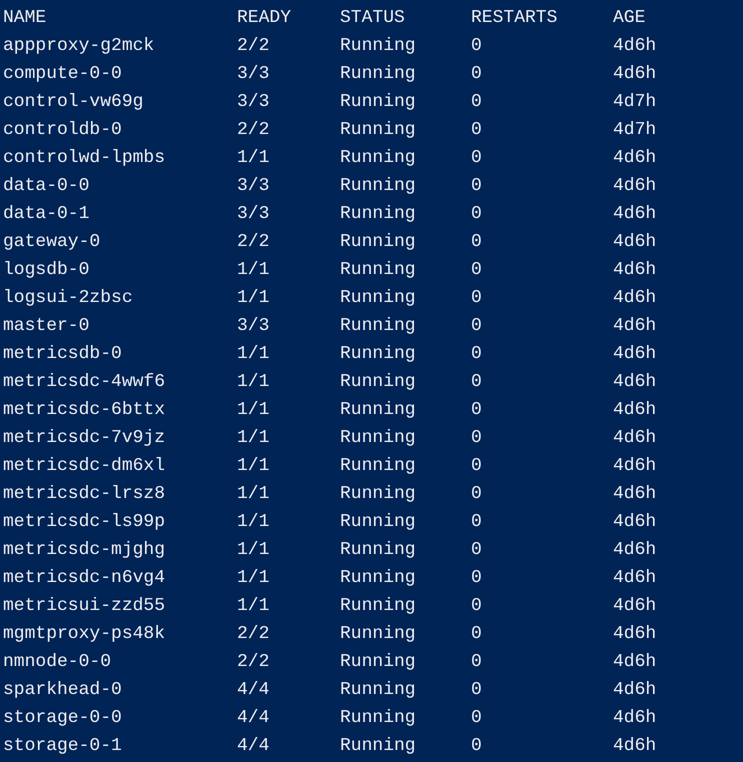 The image size is (743, 762). I want to click on table-cell: master-0, so click(46, 326).